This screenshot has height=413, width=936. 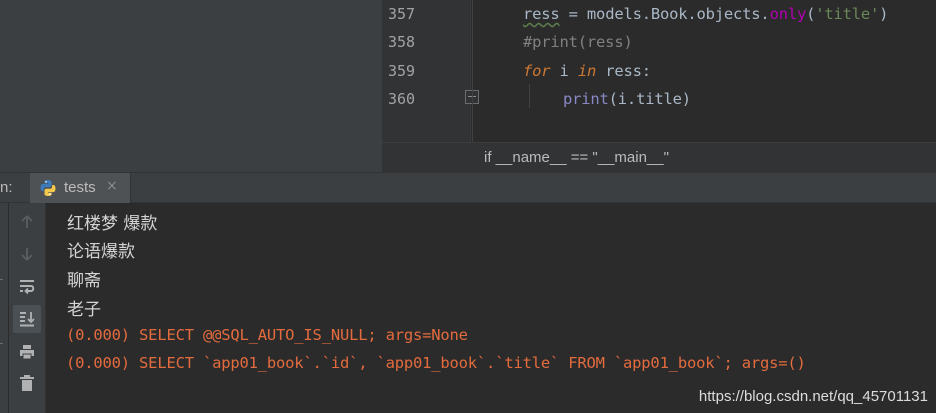 I want to click on close-icon: ×, so click(x=112, y=186).